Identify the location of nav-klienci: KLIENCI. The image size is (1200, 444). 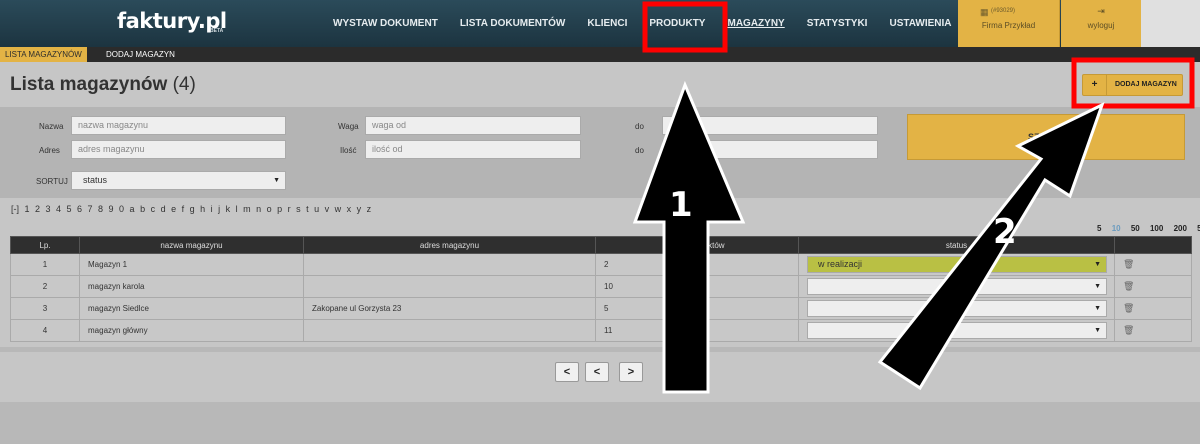
(607, 23).